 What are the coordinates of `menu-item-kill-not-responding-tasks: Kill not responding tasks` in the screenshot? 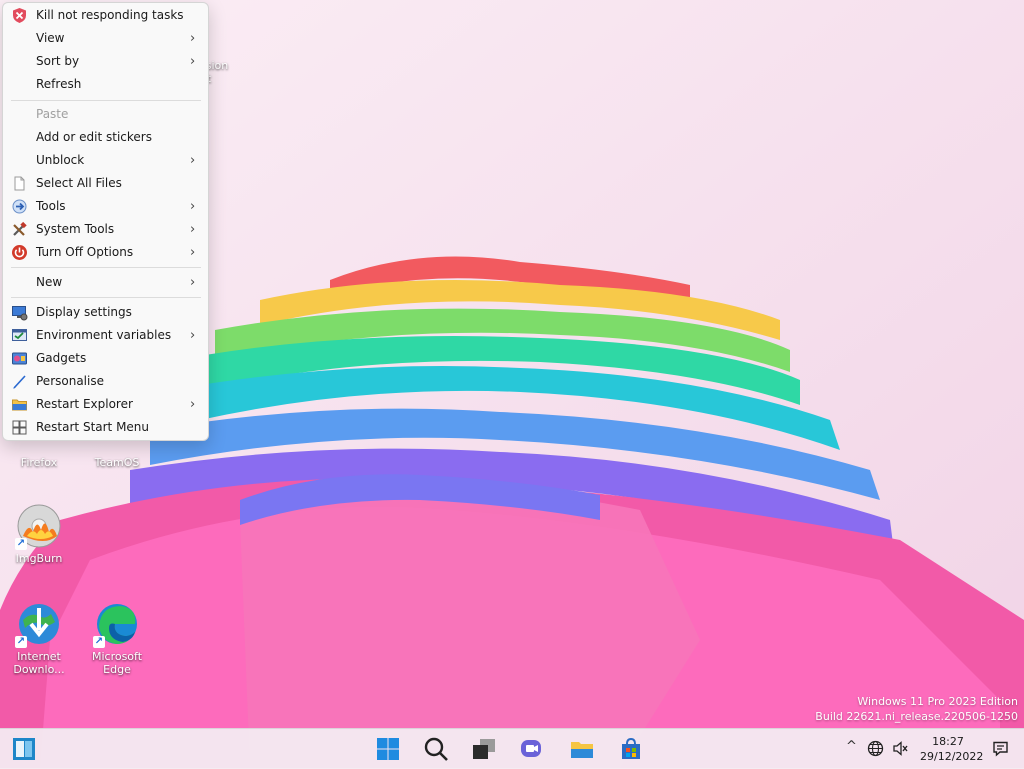 It's located at (105, 15).